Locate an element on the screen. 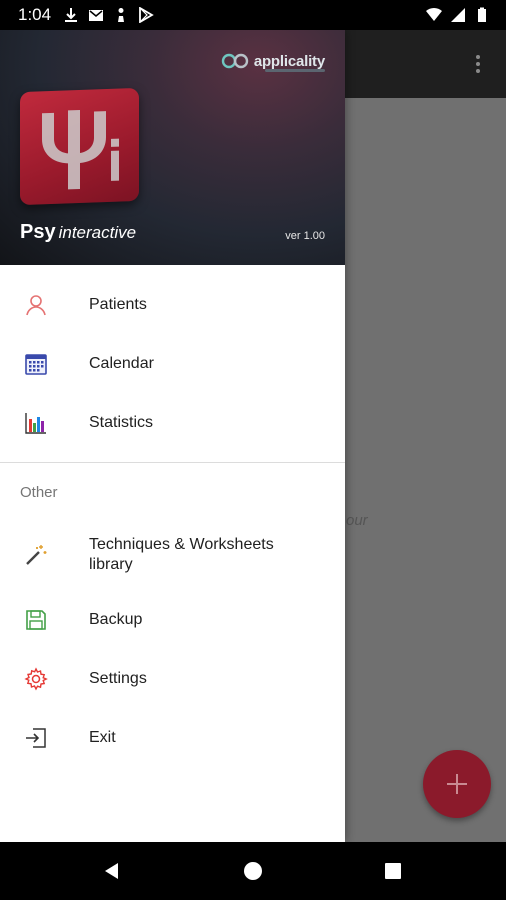 The image size is (506, 900). floppy-disk-icon is located at coordinates (36, 620).